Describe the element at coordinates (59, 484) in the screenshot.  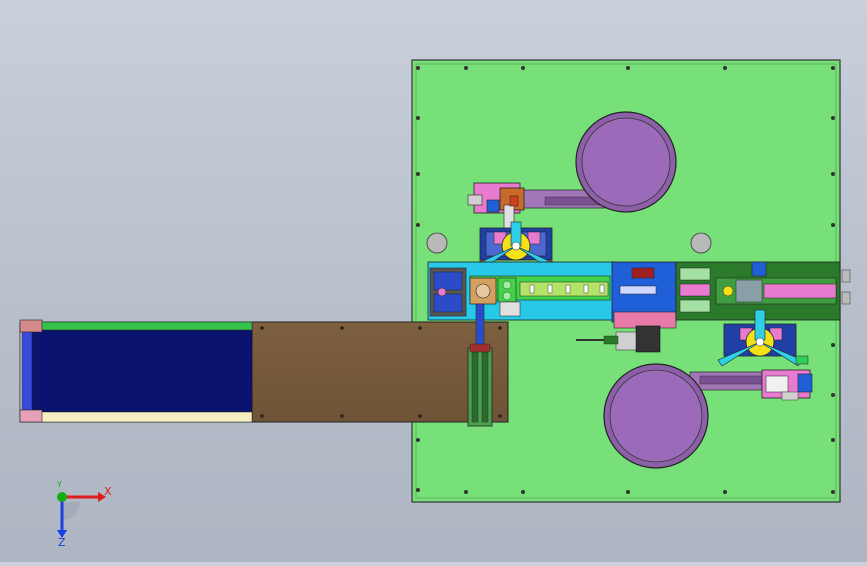
I see `y-axis-label: Y` at that location.